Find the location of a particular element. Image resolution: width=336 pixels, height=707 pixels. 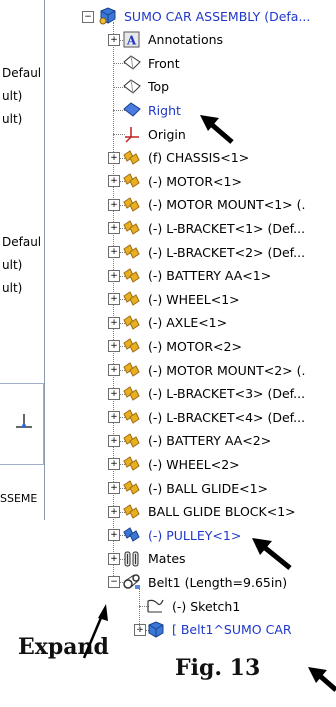

expand-arrow-icon is located at coordinates (95, 631).